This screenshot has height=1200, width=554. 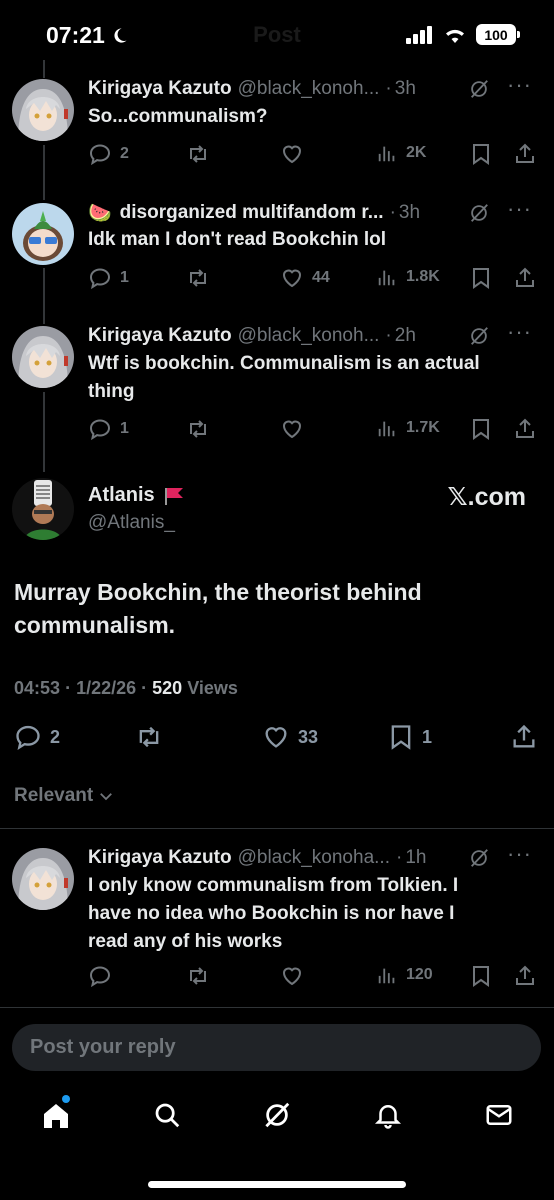 What do you see at coordinates (178, 116) in the screenshot?
I see `post-text: So...communalism?` at bounding box center [178, 116].